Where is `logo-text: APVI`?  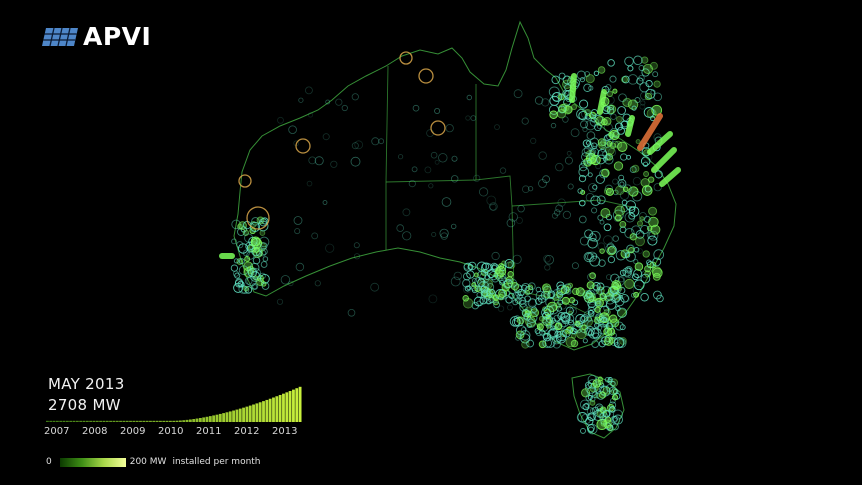
logo-text: APVI is located at coordinates (117, 36).